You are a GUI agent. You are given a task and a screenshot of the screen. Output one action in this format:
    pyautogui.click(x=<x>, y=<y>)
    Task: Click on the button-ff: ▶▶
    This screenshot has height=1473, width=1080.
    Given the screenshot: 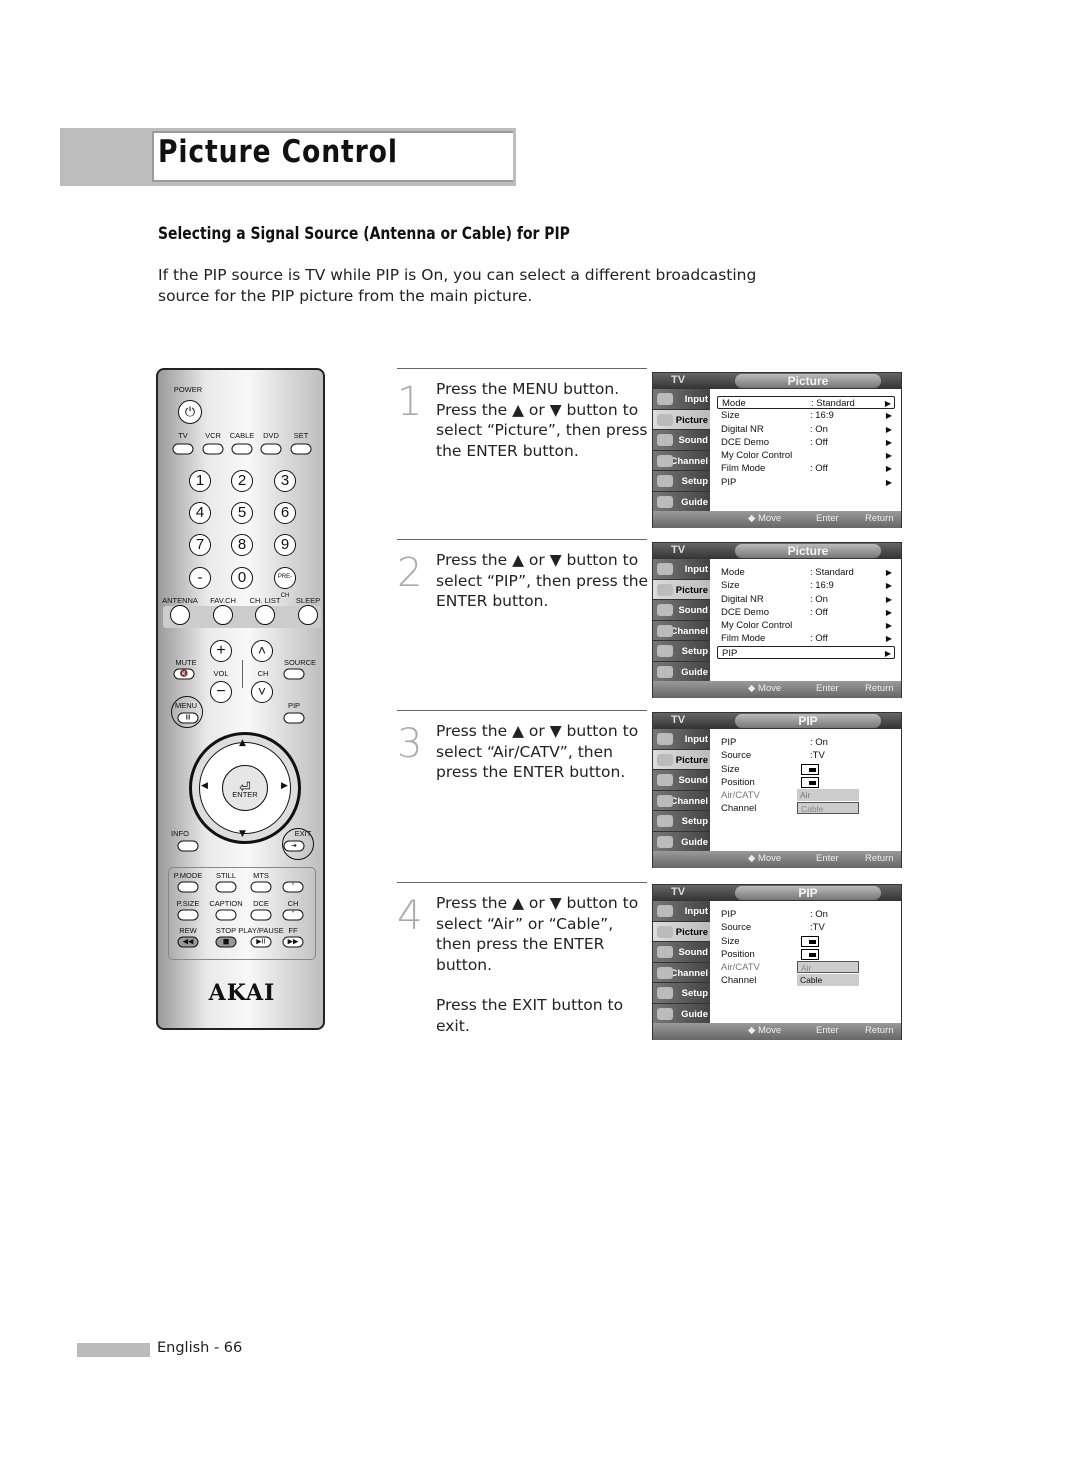 What is the action you would take?
    pyautogui.click(x=293, y=942)
    